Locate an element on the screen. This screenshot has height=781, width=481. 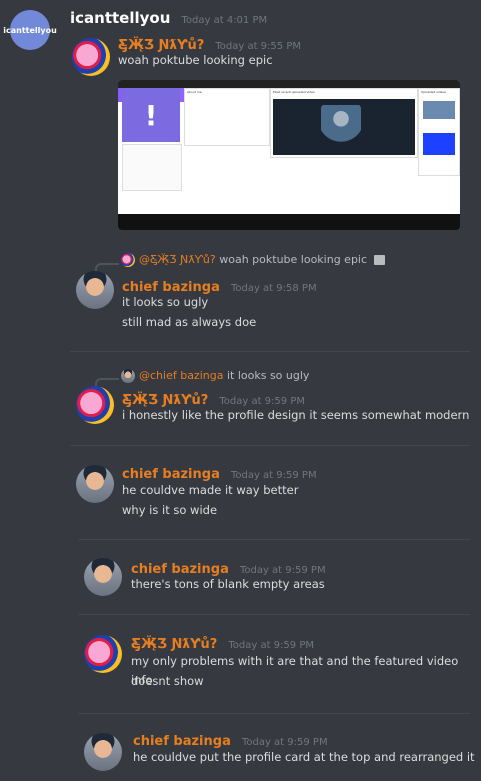
embed-uploaded-card: Uploaded videos is located at coordinates (439, 132).